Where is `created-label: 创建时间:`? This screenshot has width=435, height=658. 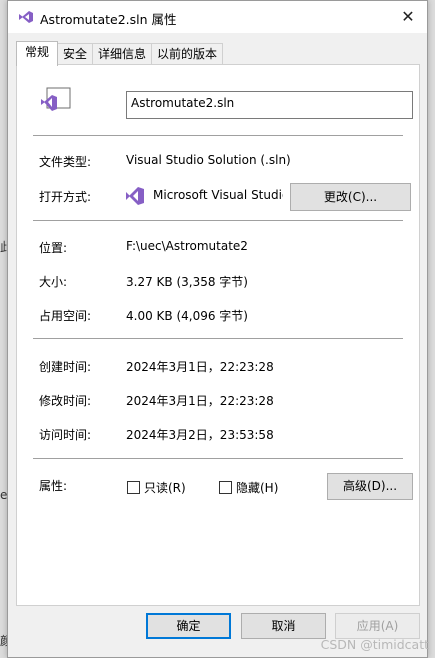
created-label: 创建时间: is located at coordinates (65, 367).